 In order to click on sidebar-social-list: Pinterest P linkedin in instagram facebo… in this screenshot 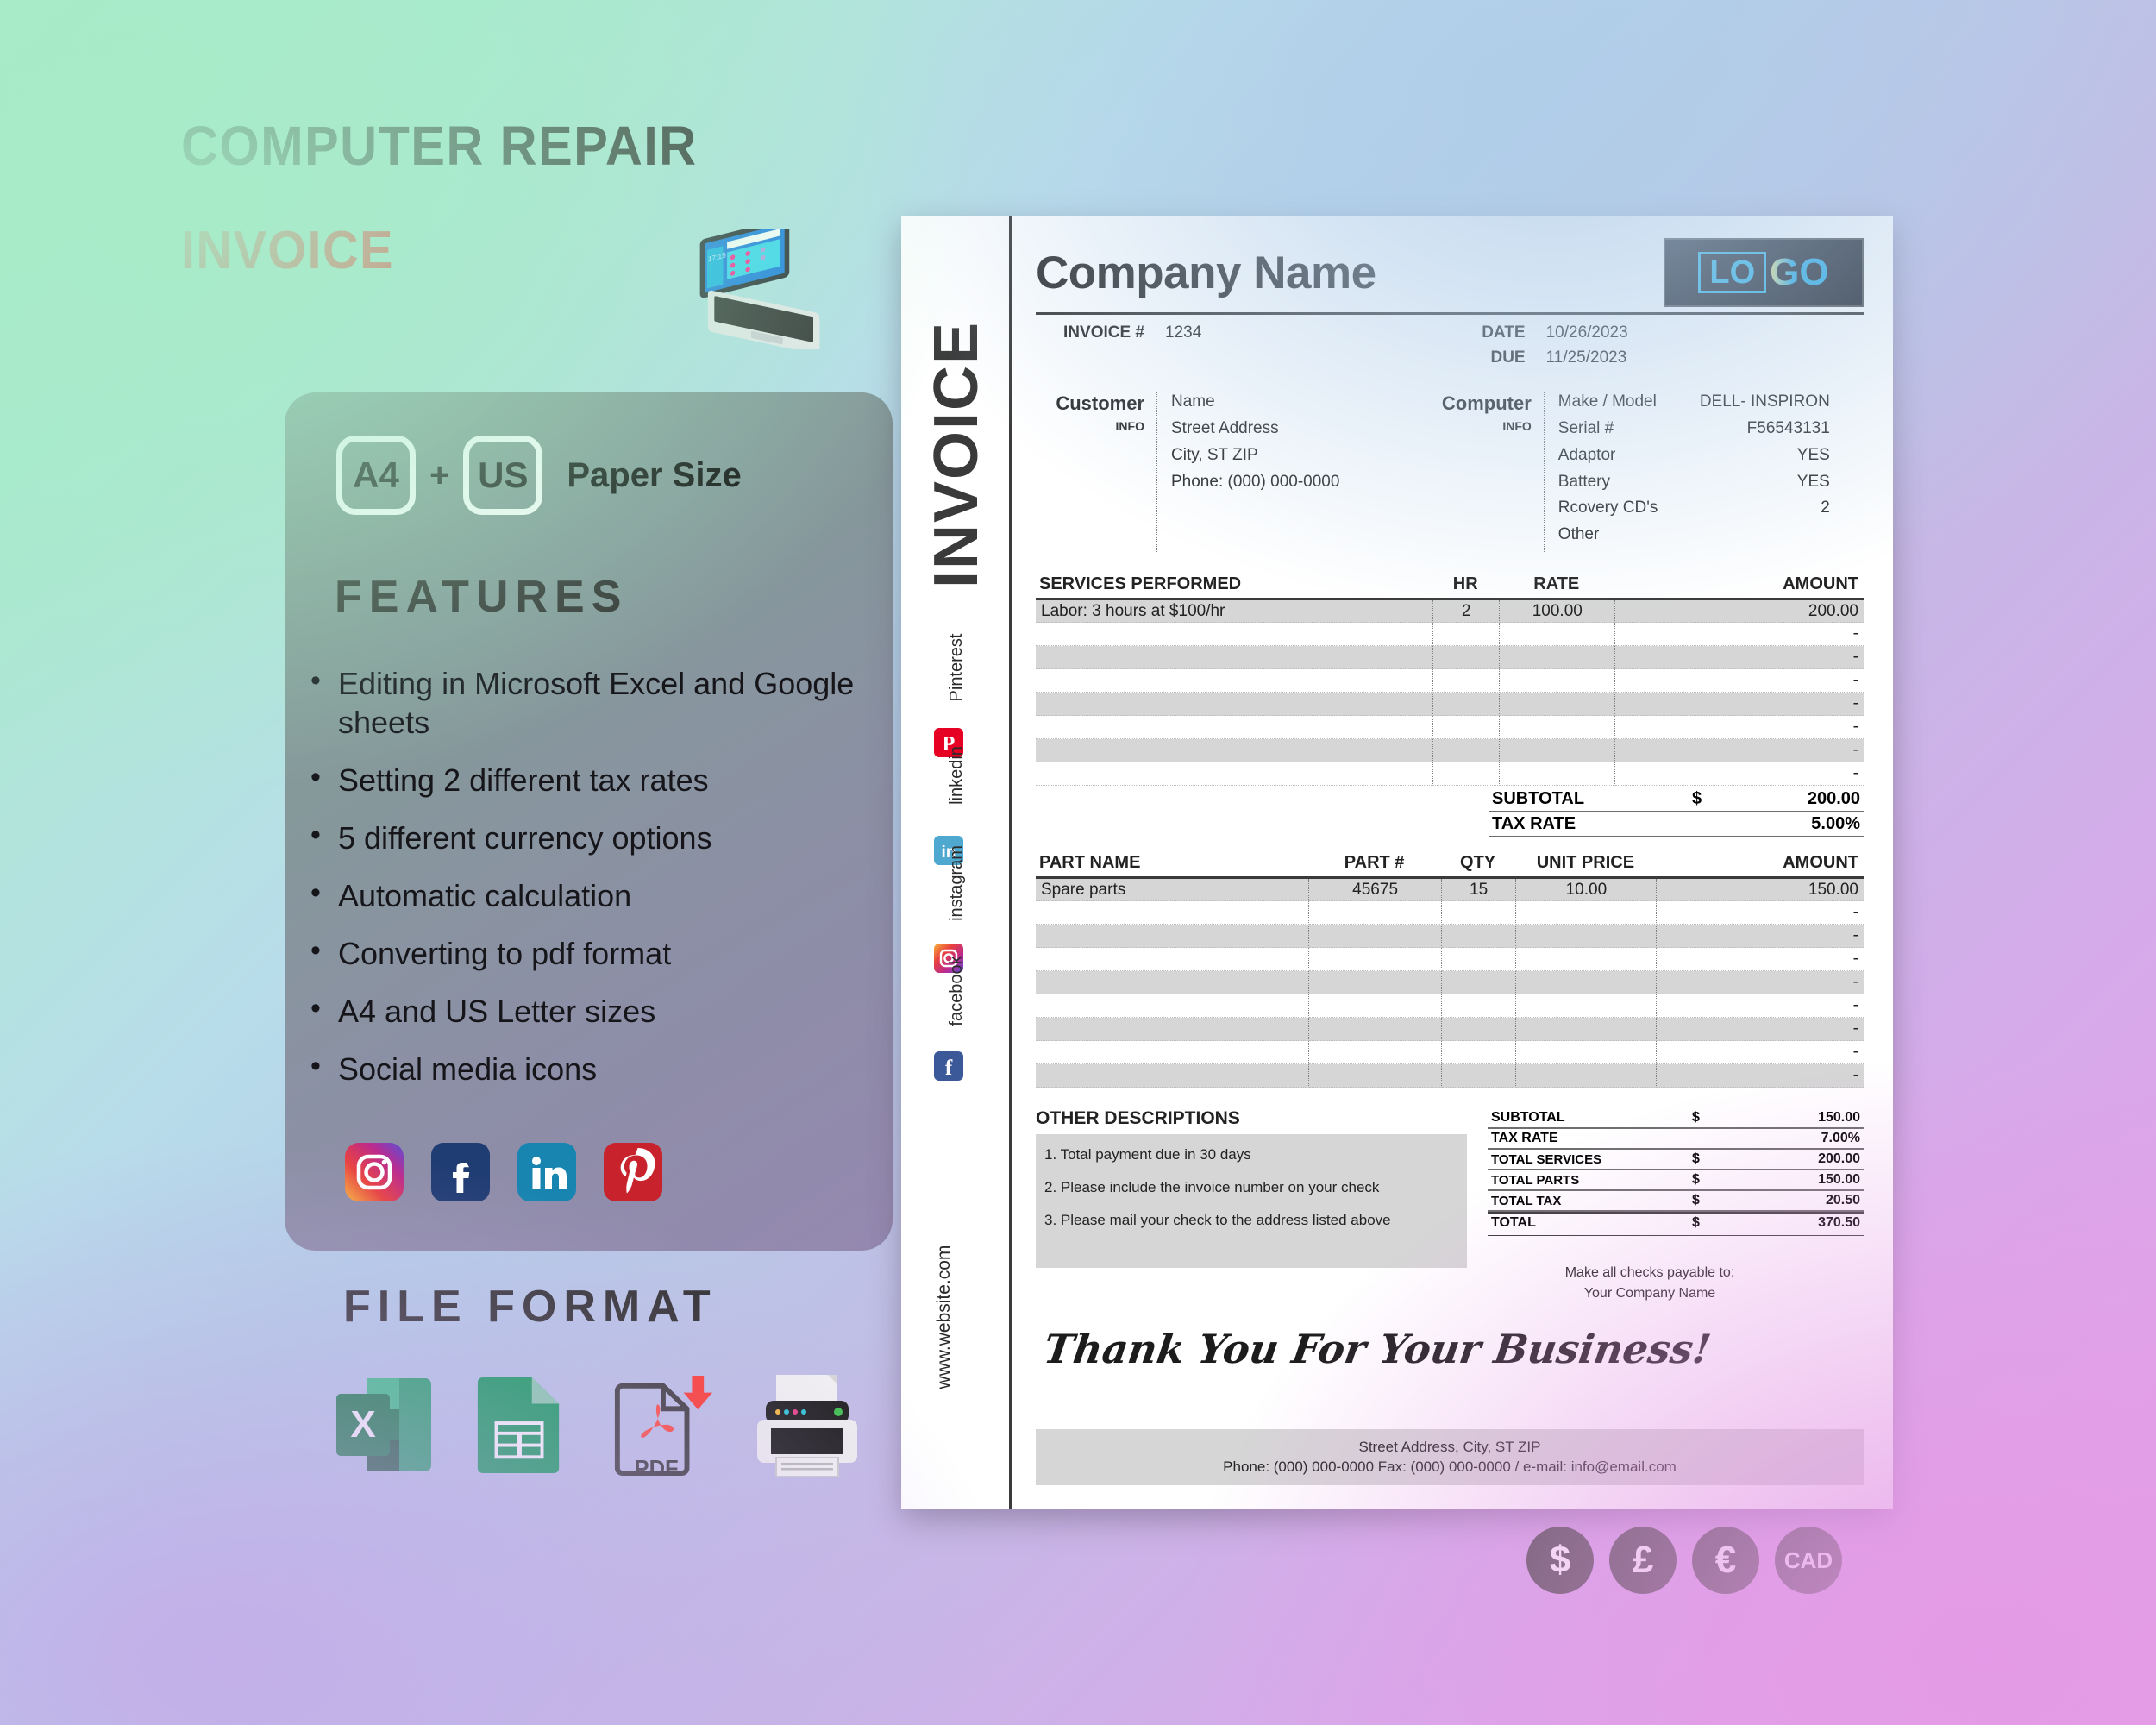, I will do `click(956, 864)`.